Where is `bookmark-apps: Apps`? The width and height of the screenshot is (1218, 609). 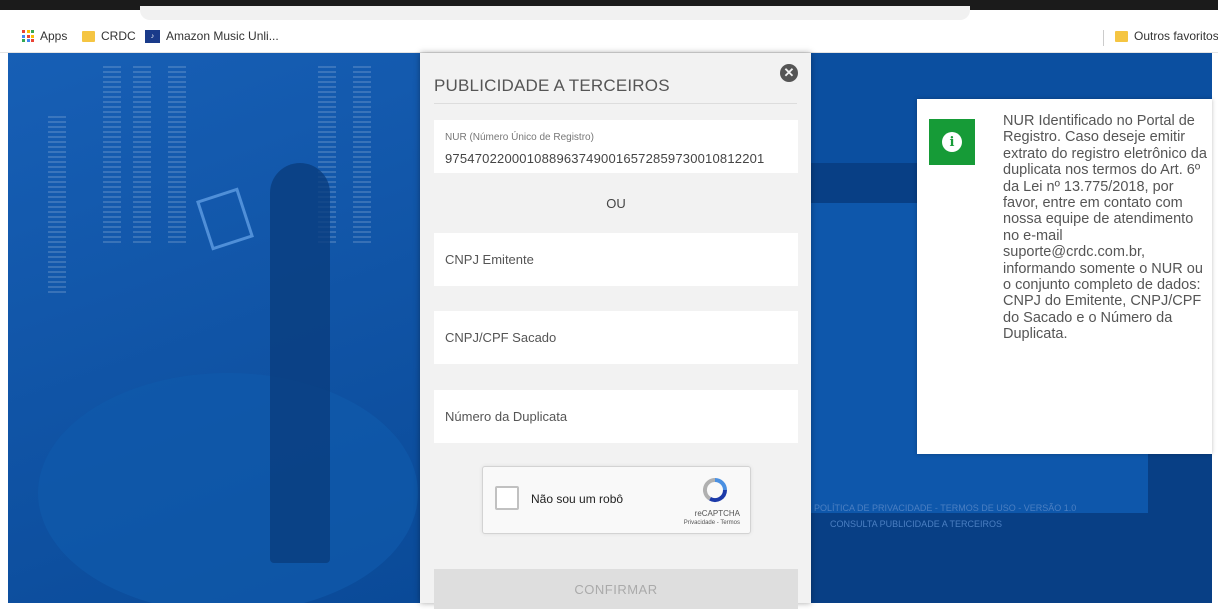 bookmark-apps: Apps is located at coordinates (44, 36).